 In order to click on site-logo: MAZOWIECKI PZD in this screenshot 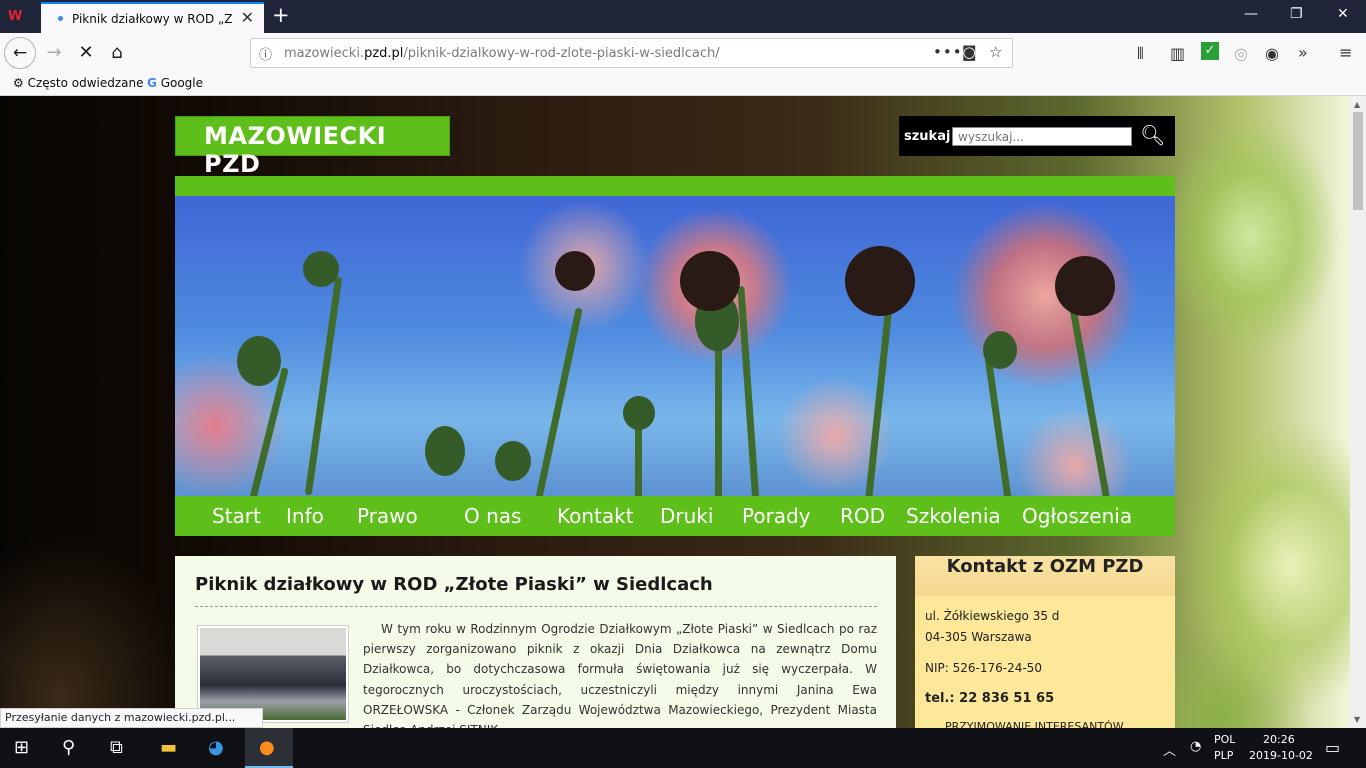, I will do `click(312, 147)`.